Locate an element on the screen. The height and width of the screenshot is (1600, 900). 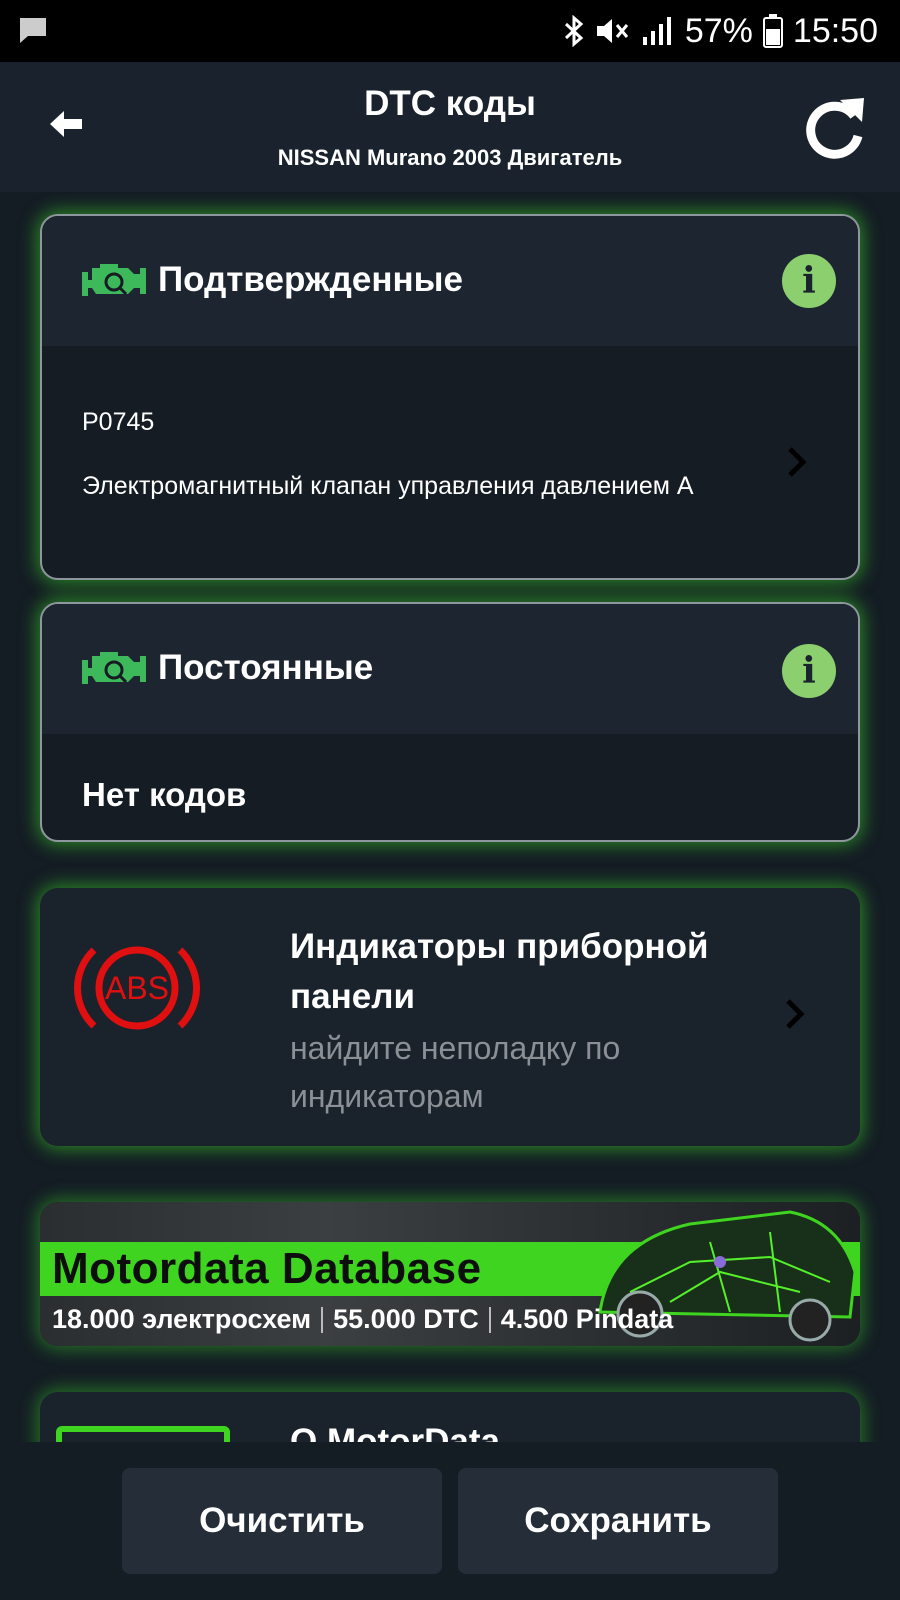
indicators-subtitle: найдите неполадку по индикаторам is located at coordinates (455, 1072).